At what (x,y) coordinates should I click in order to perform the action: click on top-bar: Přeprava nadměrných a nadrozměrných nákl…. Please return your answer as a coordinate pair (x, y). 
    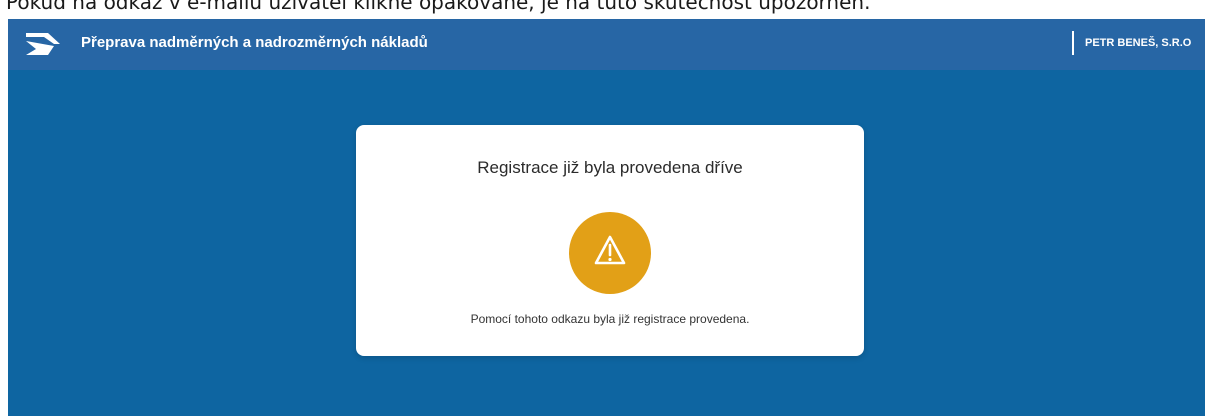
    Looking at the image, I should click on (606, 44).